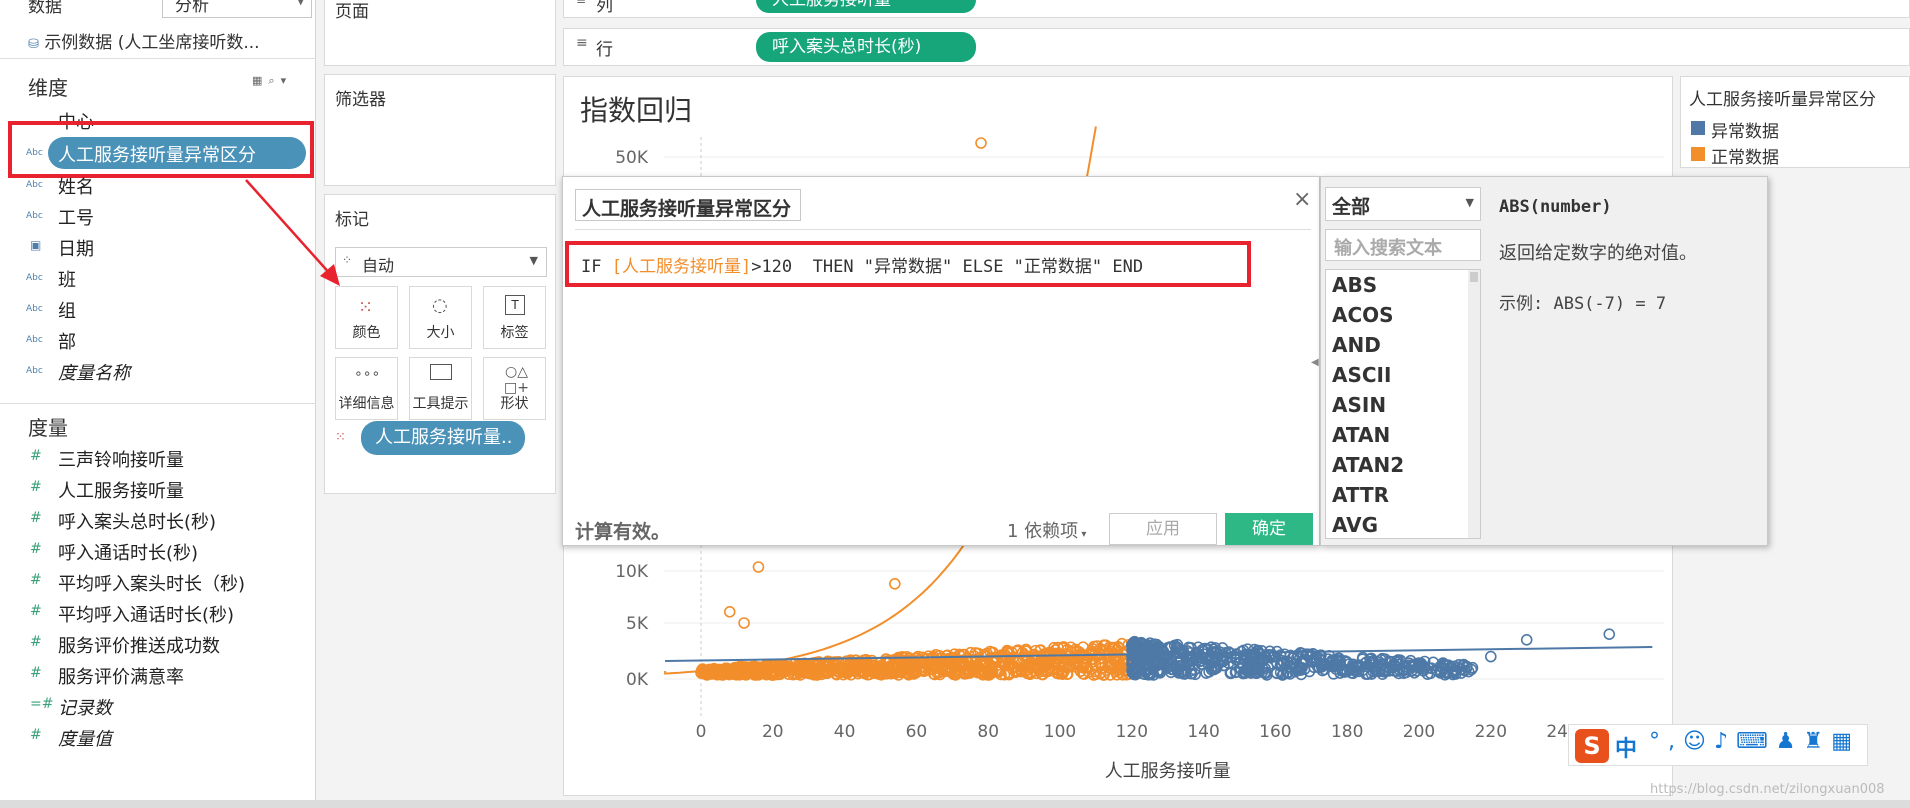  I want to click on function-search-input: 输入搜索文本, so click(1403, 245).